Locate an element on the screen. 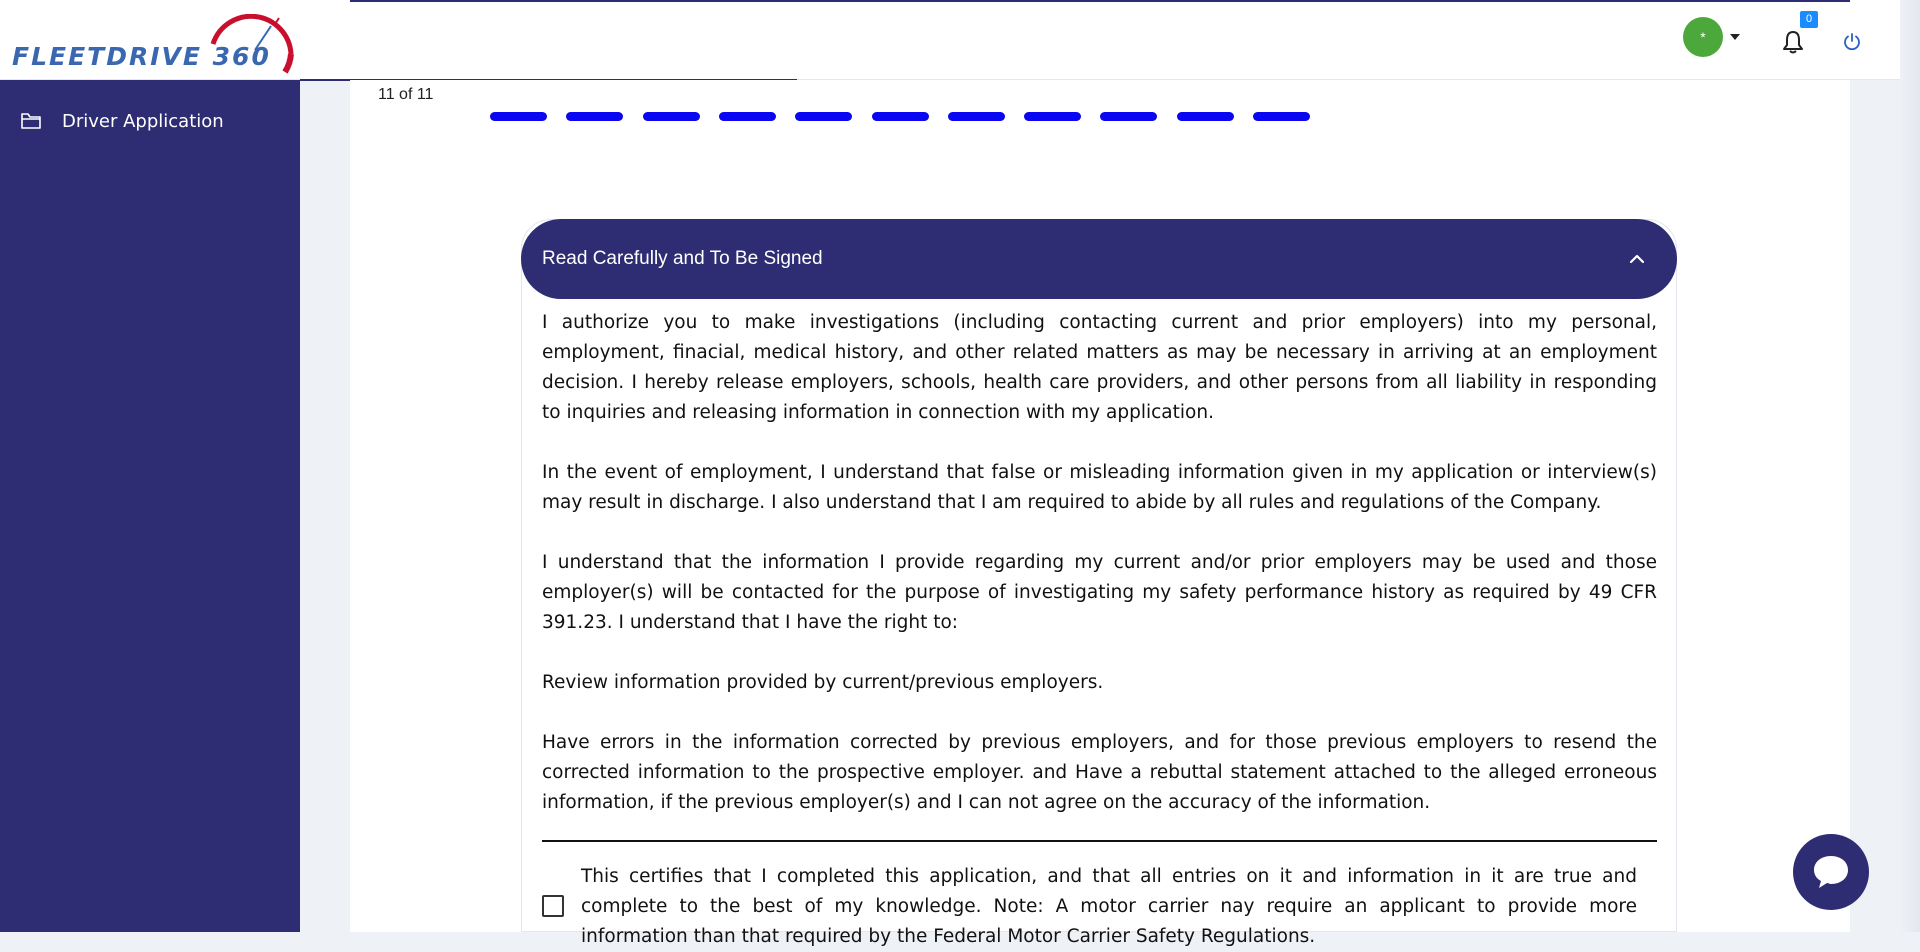  accordion-header: Read Carefully and To Be Signed is located at coordinates (1099, 259).